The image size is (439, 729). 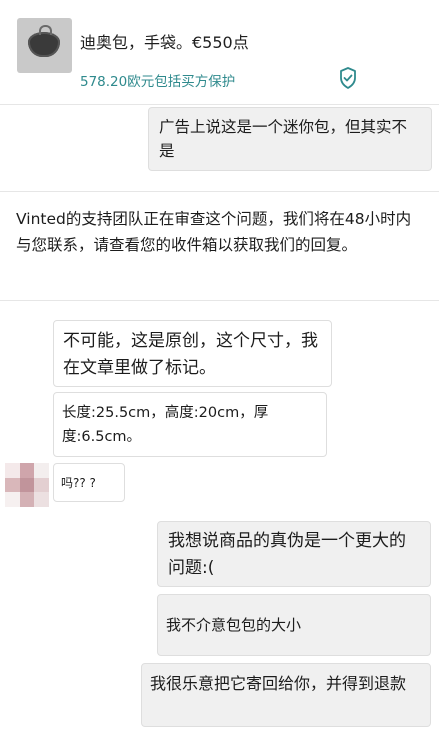 I want to click on message-bubble-sent: 我很乐意把它寄回给你，并得到退款, so click(x=286, y=695).